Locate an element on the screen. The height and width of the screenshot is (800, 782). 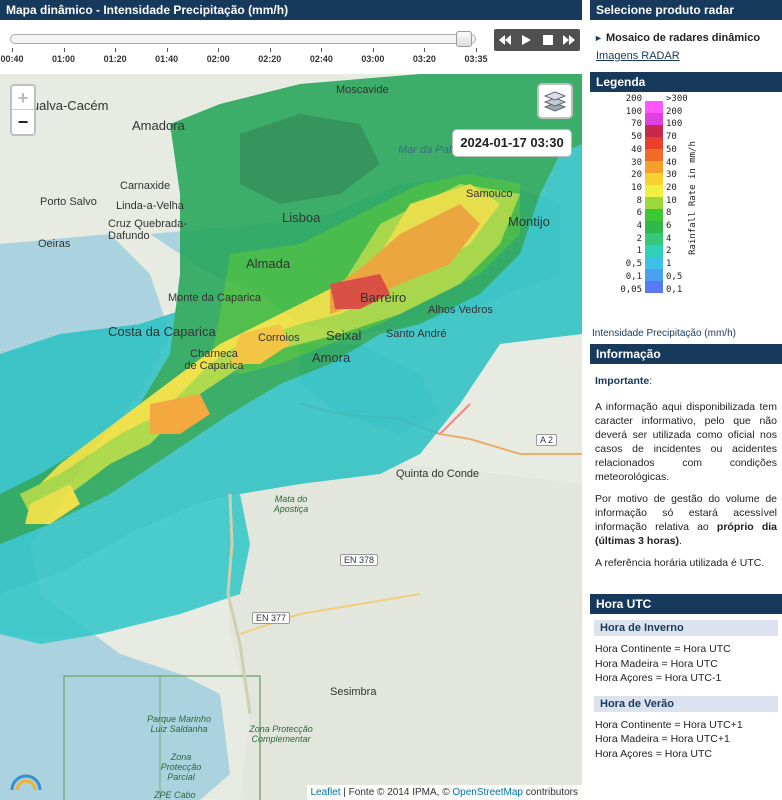
map-timestamp: 2024-01-17 03:30 is located at coordinates (512, 143).